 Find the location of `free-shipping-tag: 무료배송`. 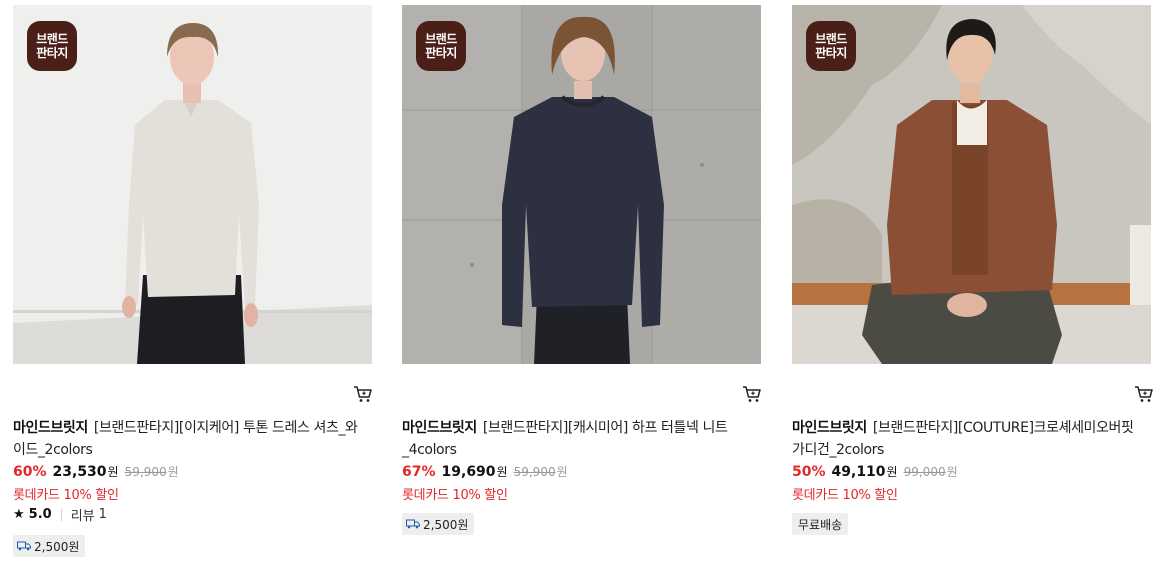

free-shipping-tag: 무료배송 is located at coordinates (820, 524).